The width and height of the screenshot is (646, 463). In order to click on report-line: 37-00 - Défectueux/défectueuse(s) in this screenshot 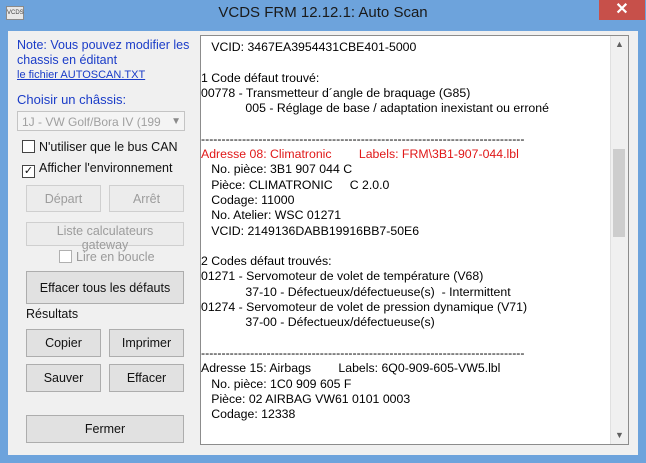, I will do `click(318, 322)`.